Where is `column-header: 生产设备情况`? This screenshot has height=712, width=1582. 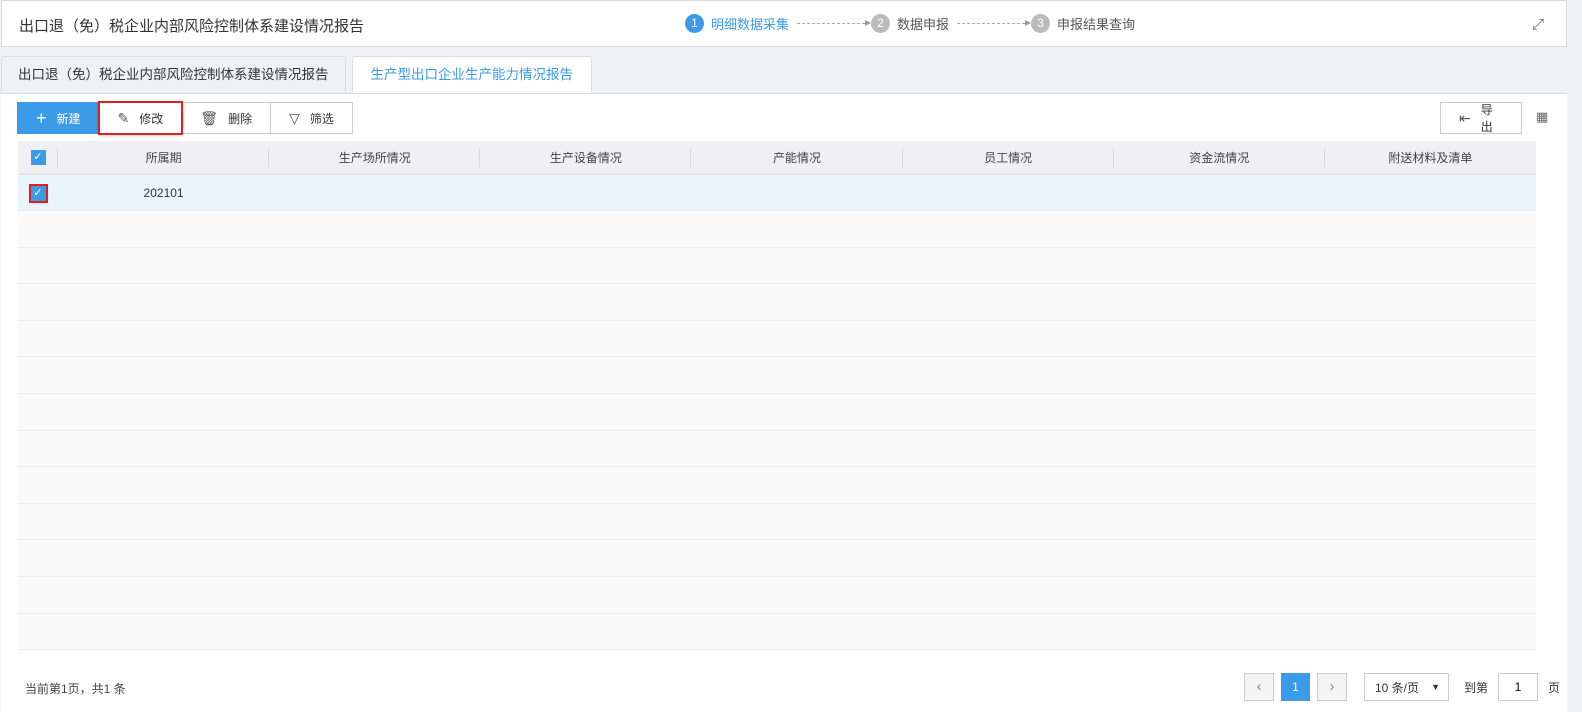 column-header: 生产设备情况 is located at coordinates (586, 158).